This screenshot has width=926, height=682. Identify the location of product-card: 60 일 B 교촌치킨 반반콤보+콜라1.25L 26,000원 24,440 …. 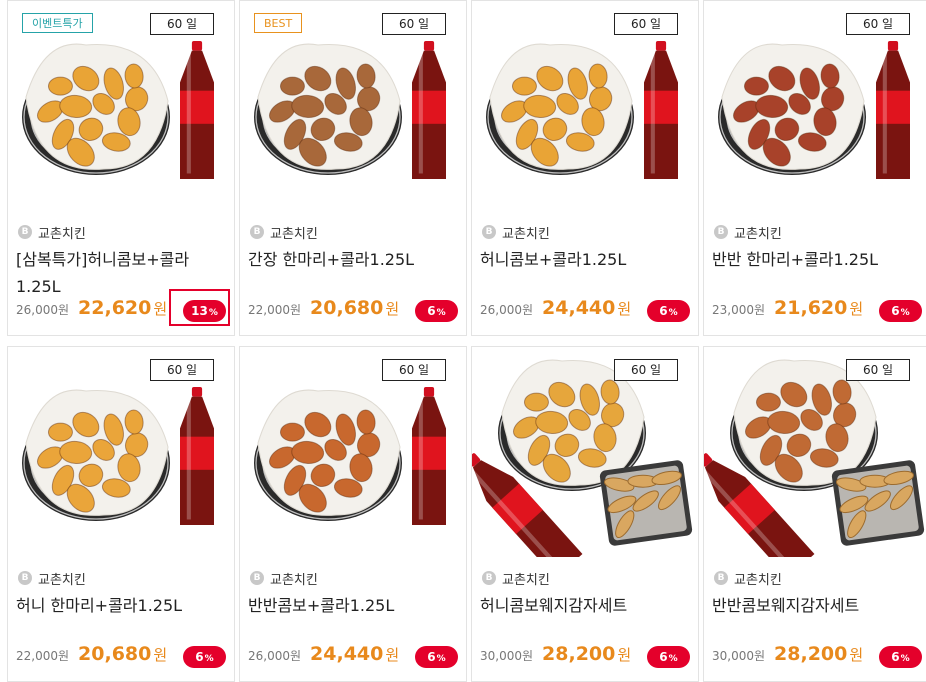
(353, 514).